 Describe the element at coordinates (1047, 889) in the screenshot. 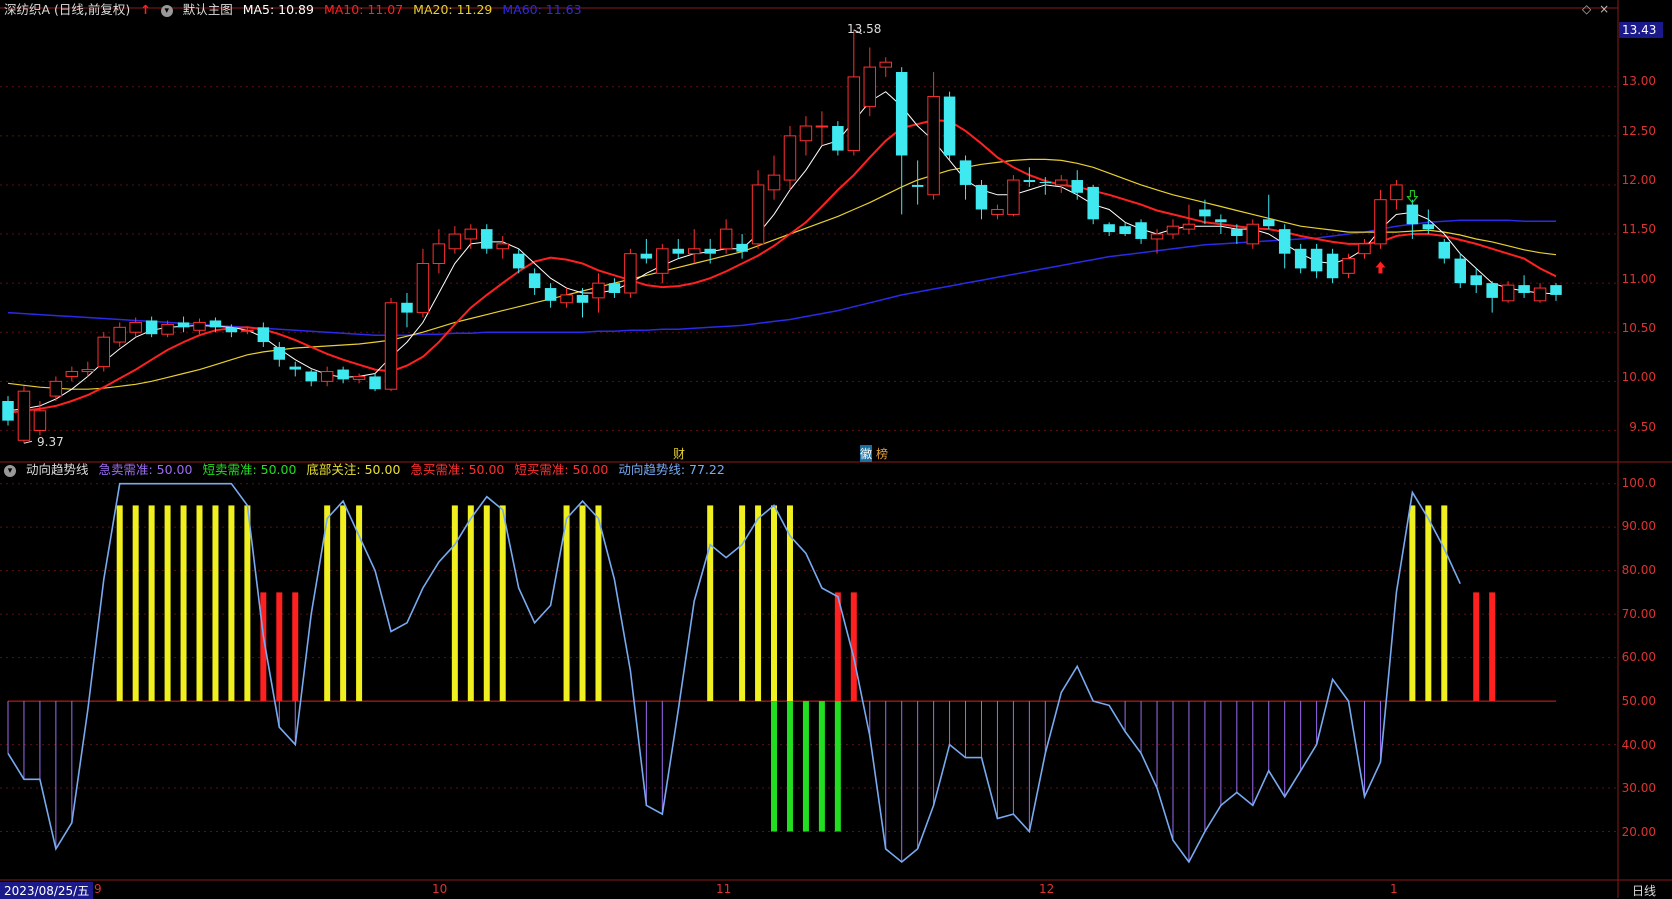

I see `date-label-dec: 12` at that location.